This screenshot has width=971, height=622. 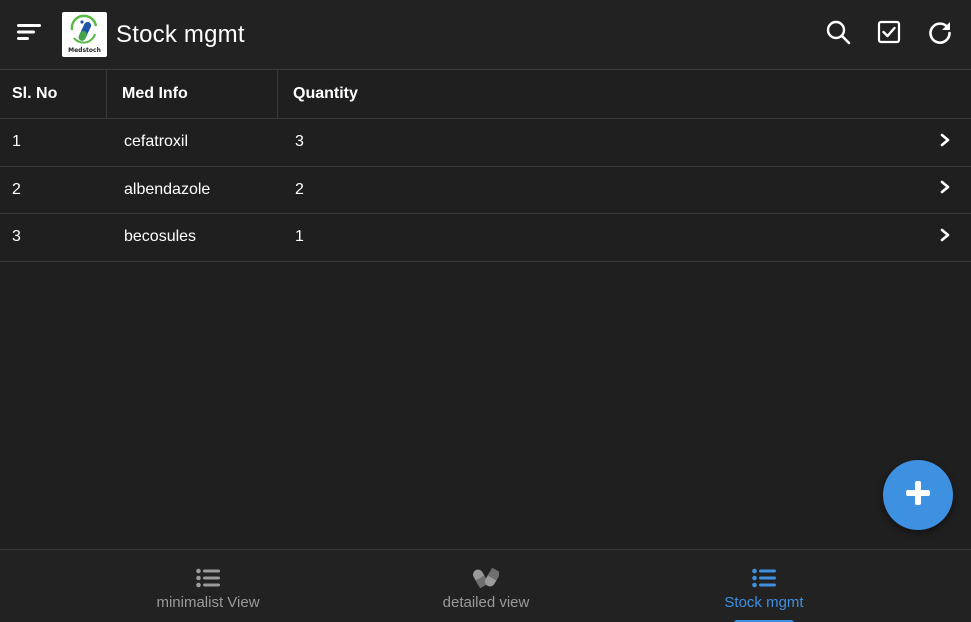 What do you see at coordinates (299, 189) in the screenshot?
I see `cell-quantity: 2` at bounding box center [299, 189].